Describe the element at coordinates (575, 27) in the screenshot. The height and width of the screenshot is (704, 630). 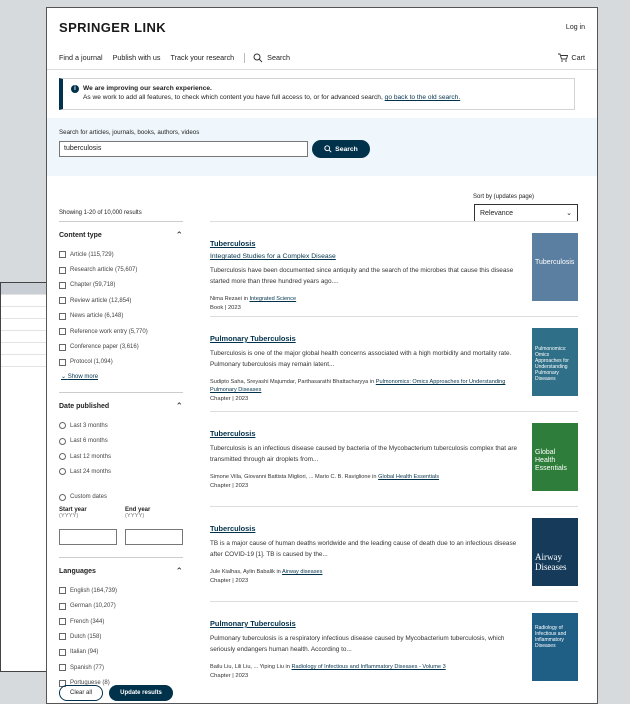
I see `login-link: Log in` at that location.